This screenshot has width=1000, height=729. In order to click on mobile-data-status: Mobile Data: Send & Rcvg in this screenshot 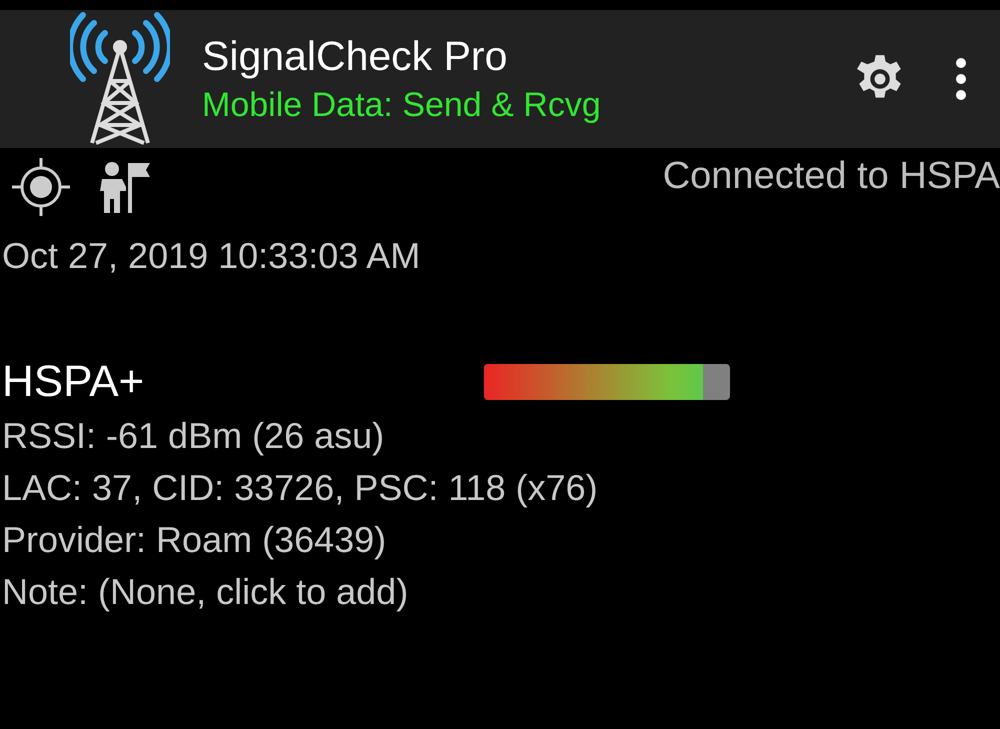, I will do `click(402, 105)`.